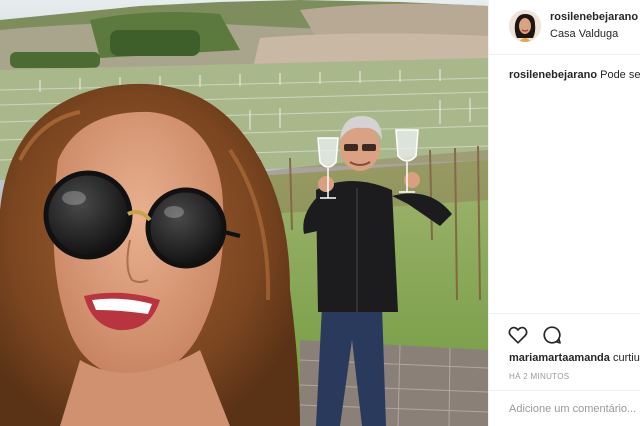 This screenshot has width=640, height=426. I want to click on avatar, so click(525, 26).